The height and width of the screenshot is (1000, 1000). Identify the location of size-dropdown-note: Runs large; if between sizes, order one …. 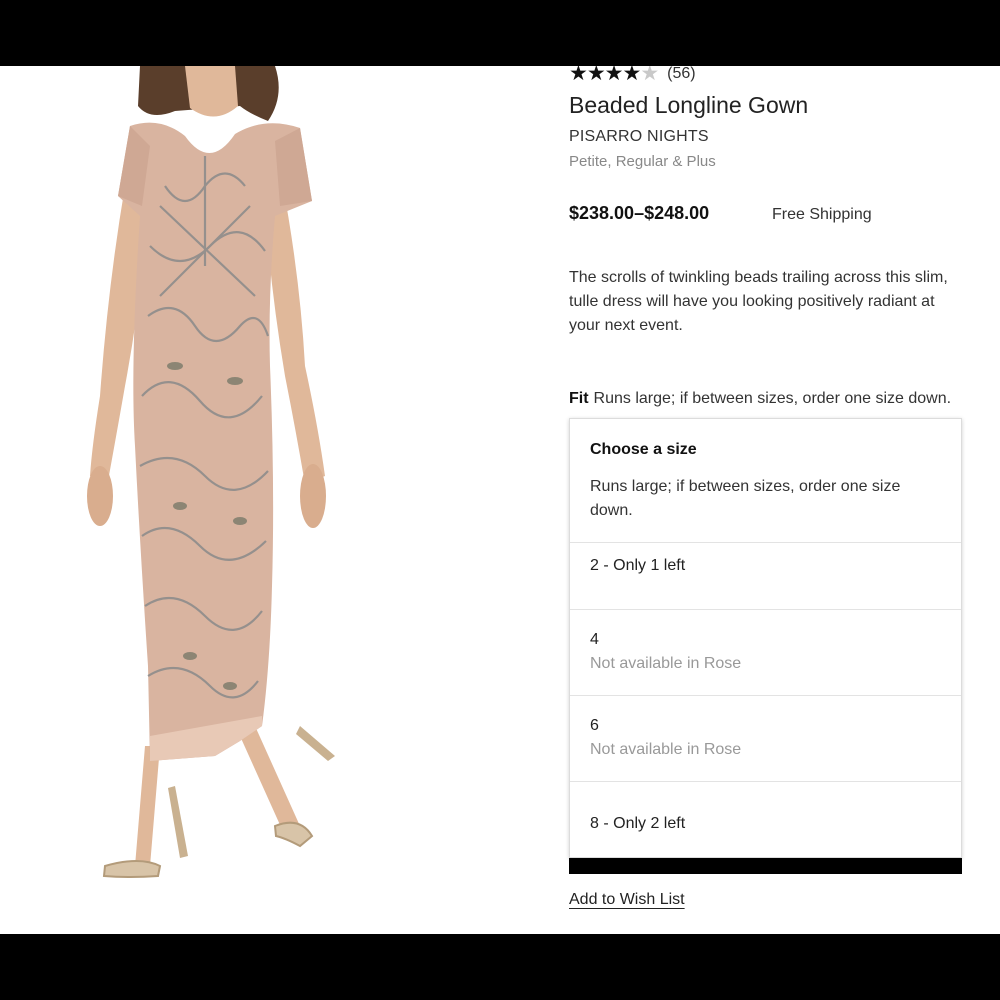
(745, 498).